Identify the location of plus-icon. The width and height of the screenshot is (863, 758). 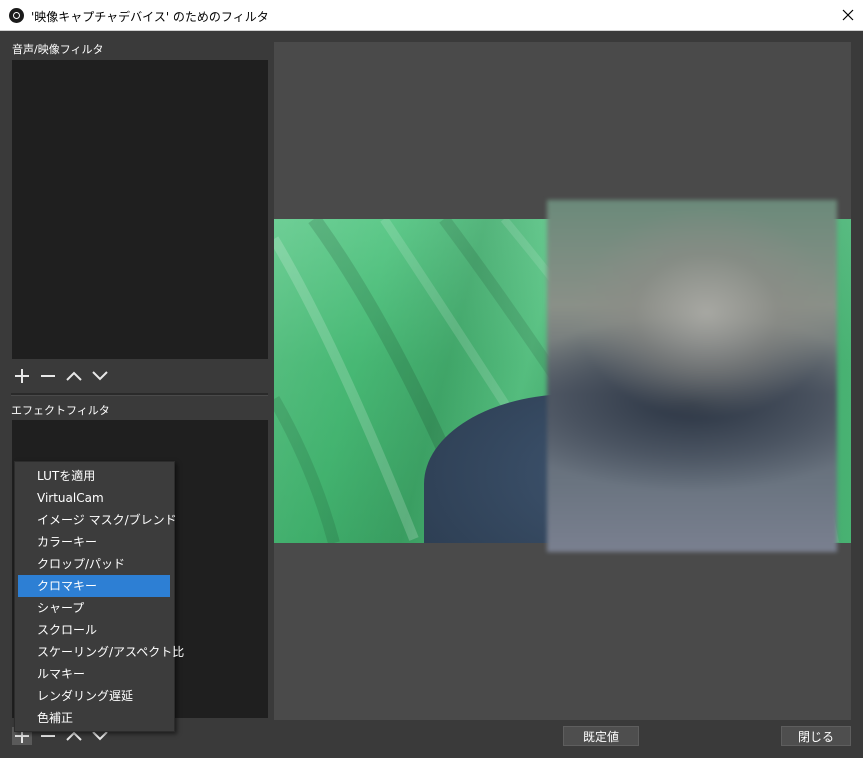
(22, 376).